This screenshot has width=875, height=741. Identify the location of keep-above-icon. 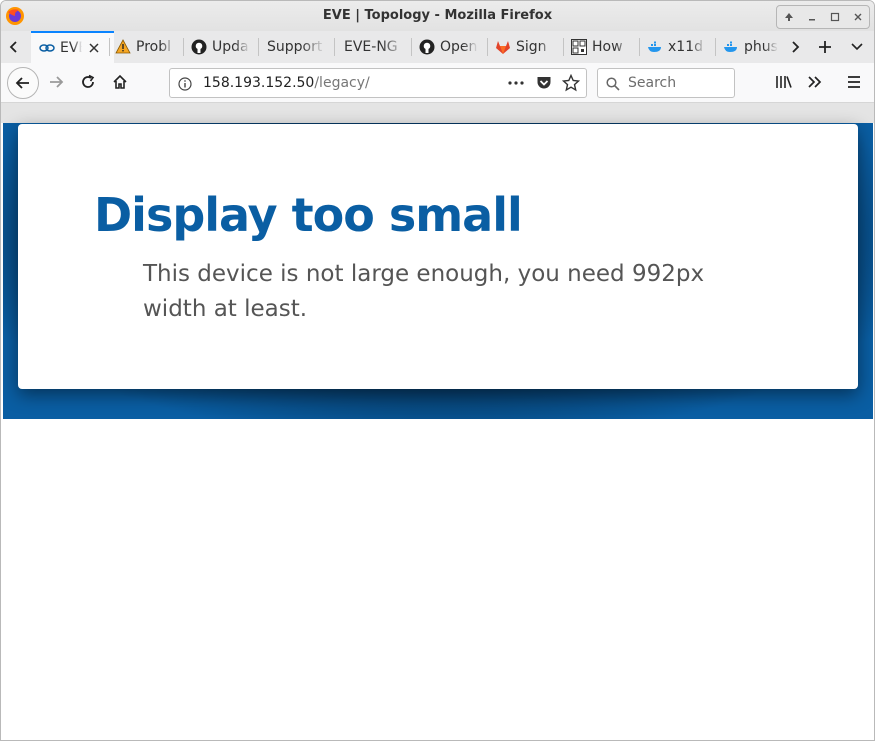
(788, 17).